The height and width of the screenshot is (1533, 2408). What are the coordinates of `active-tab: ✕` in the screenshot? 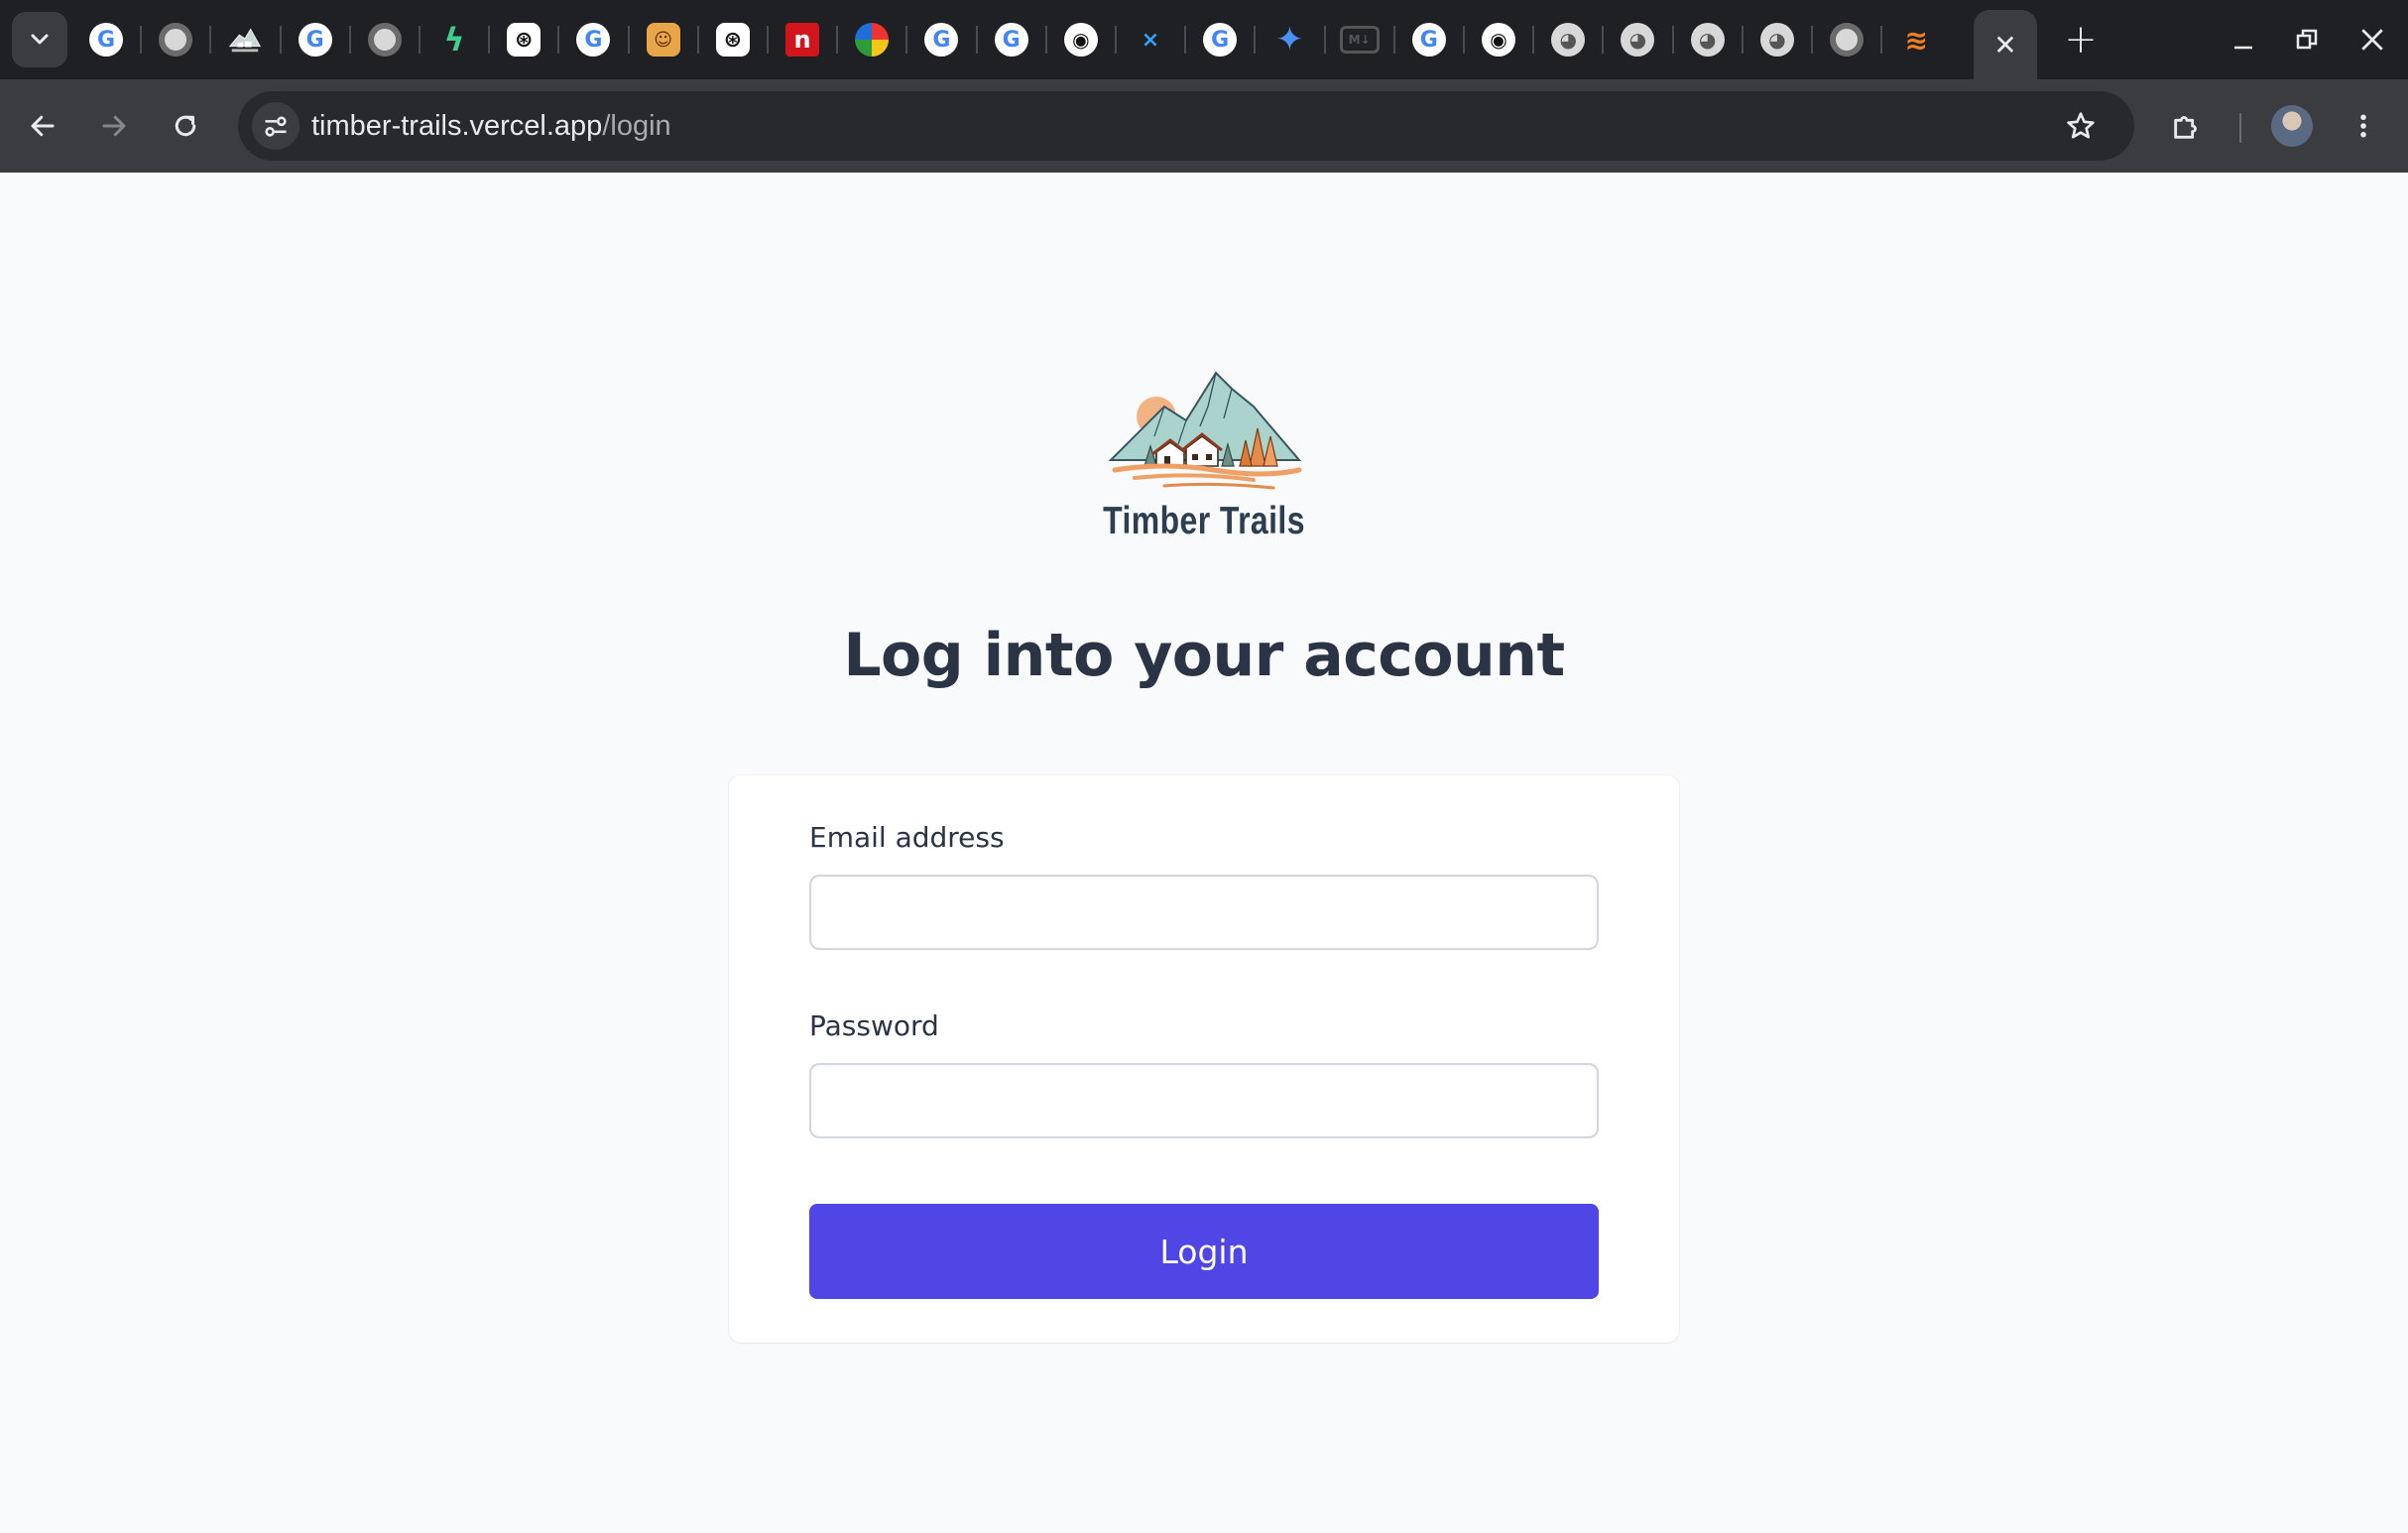 It's located at (2006, 44).